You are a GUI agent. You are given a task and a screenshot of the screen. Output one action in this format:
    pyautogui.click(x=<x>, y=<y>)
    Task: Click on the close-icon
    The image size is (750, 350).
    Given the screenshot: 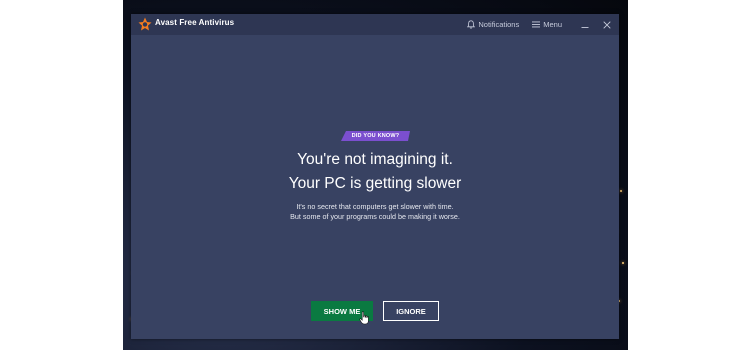 What is the action you would take?
    pyautogui.click(x=607, y=24)
    